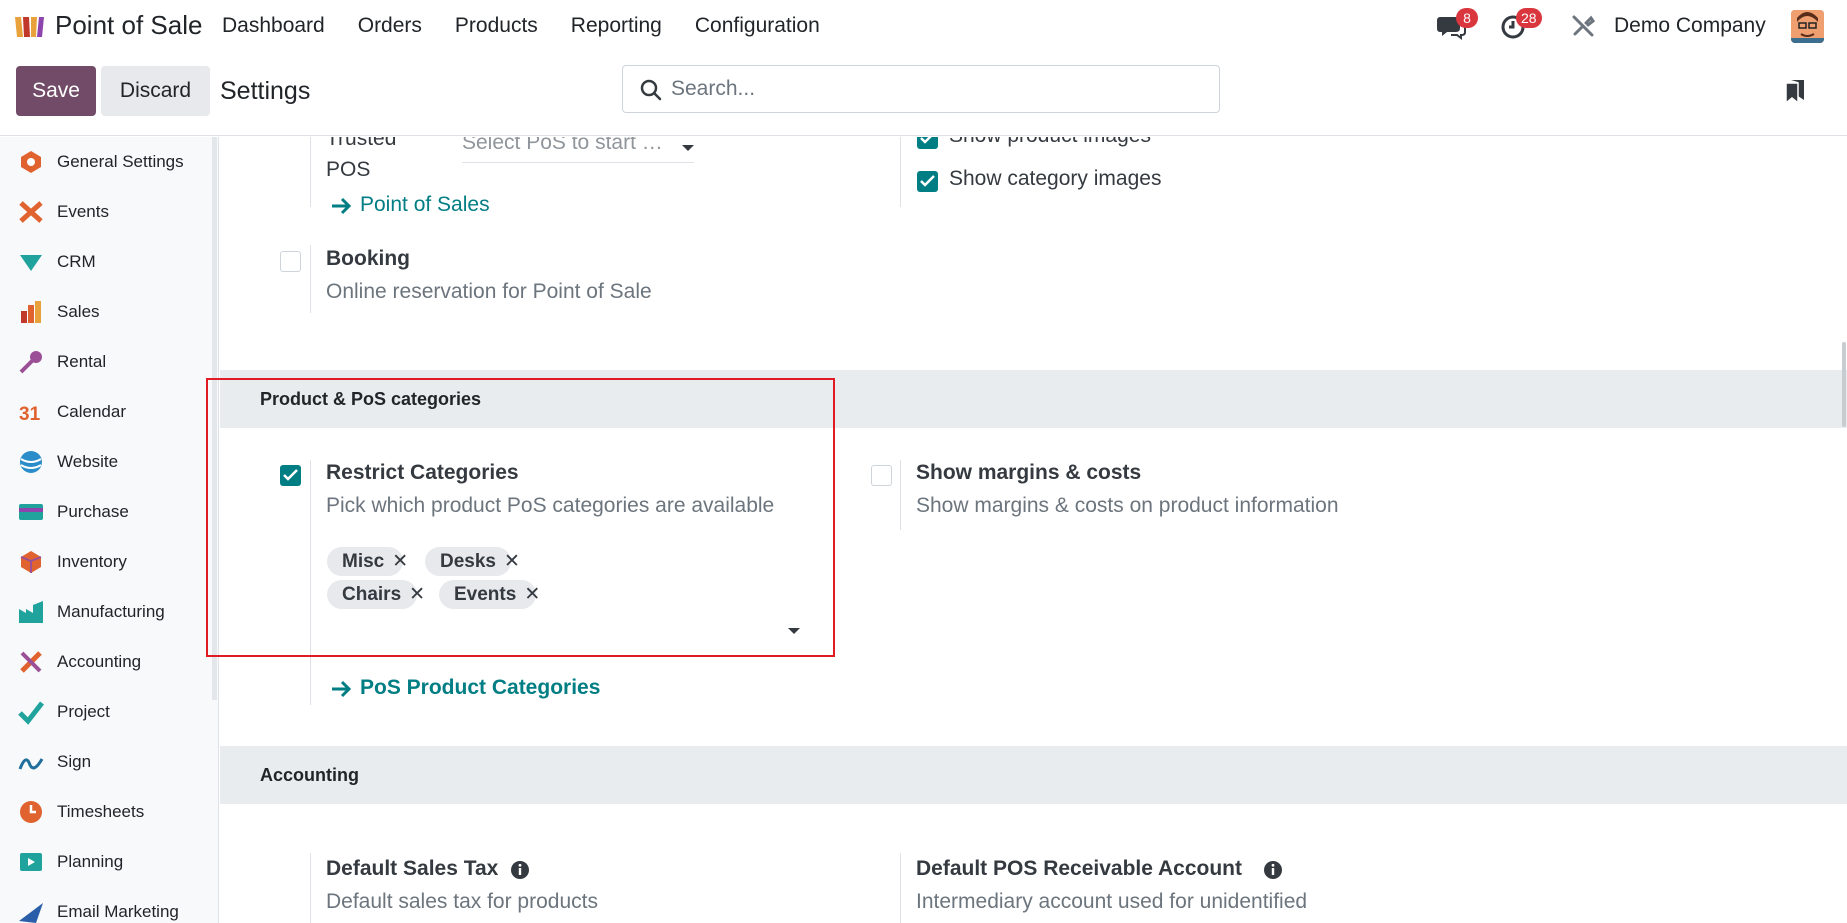  What do you see at coordinates (480, 688) in the screenshot?
I see `pos-product-categories-link: PoS Product Categories` at bounding box center [480, 688].